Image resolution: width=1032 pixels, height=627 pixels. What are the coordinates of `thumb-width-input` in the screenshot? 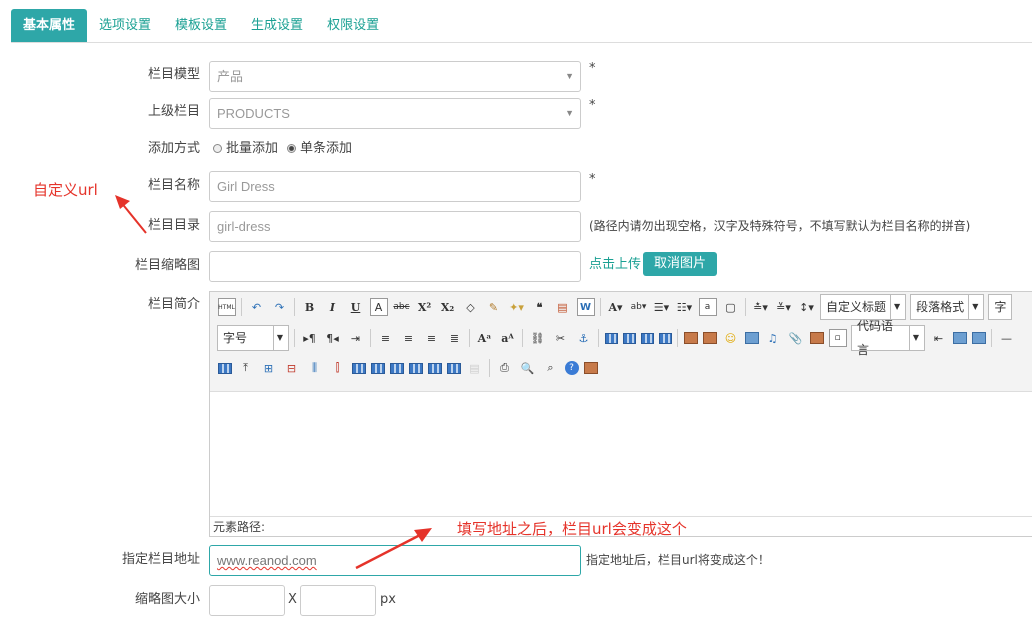 It's located at (247, 600).